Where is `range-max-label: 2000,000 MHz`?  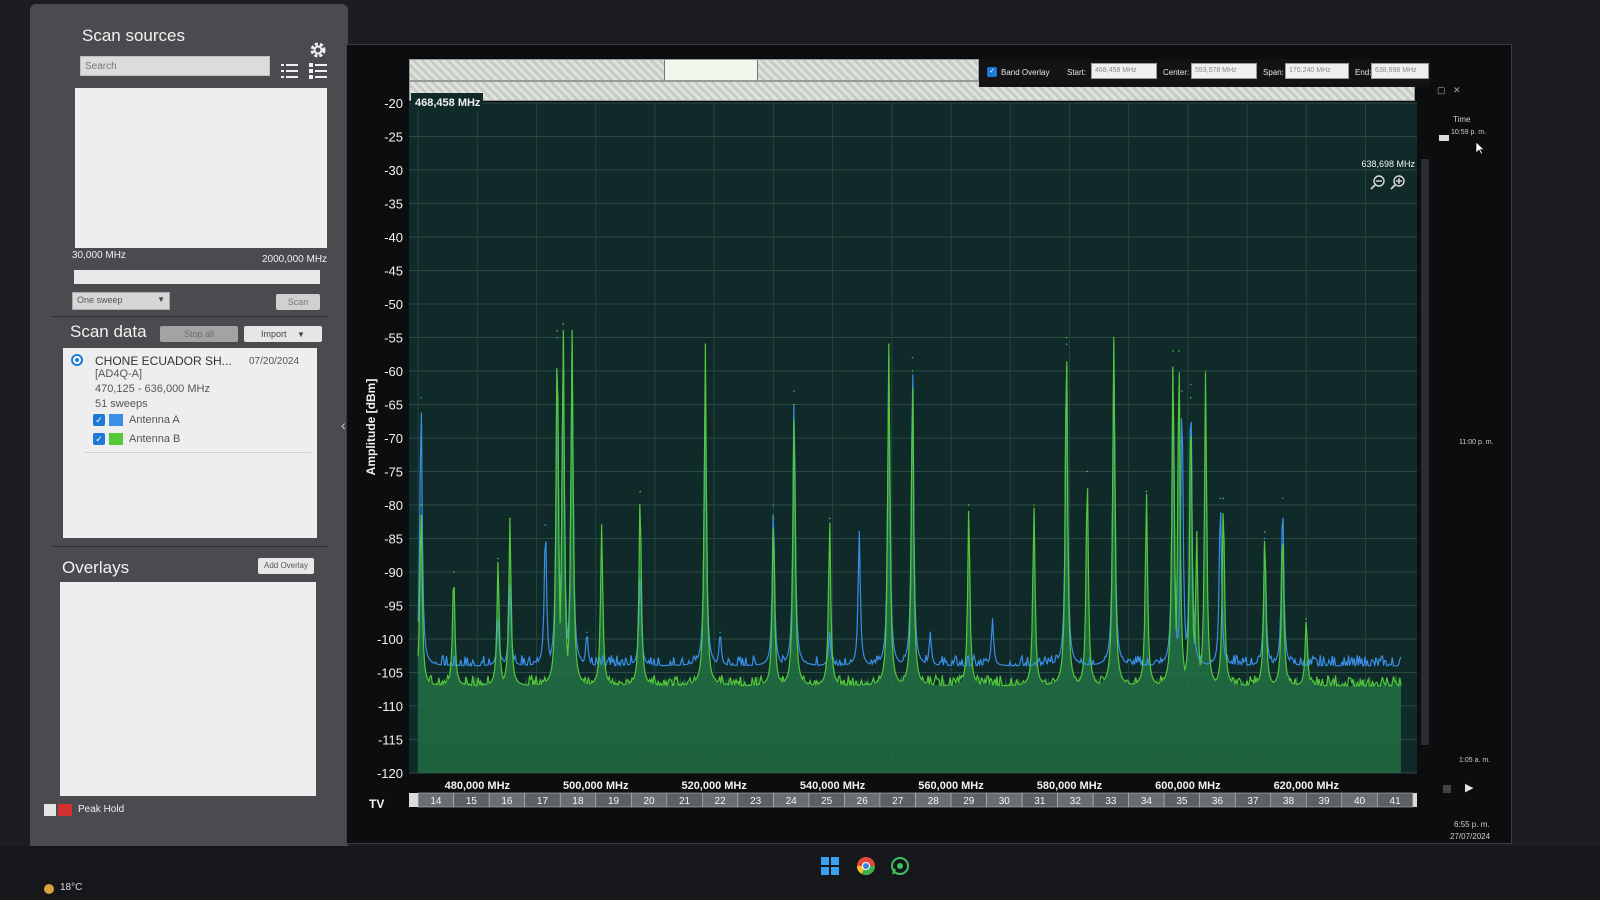 range-max-label: 2000,000 MHz is located at coordinates (295, 259).